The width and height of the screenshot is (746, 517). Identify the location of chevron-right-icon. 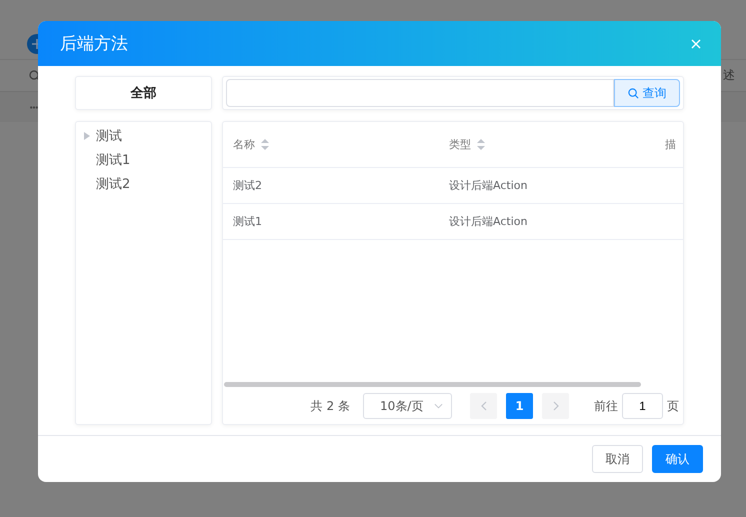
(555, 406).